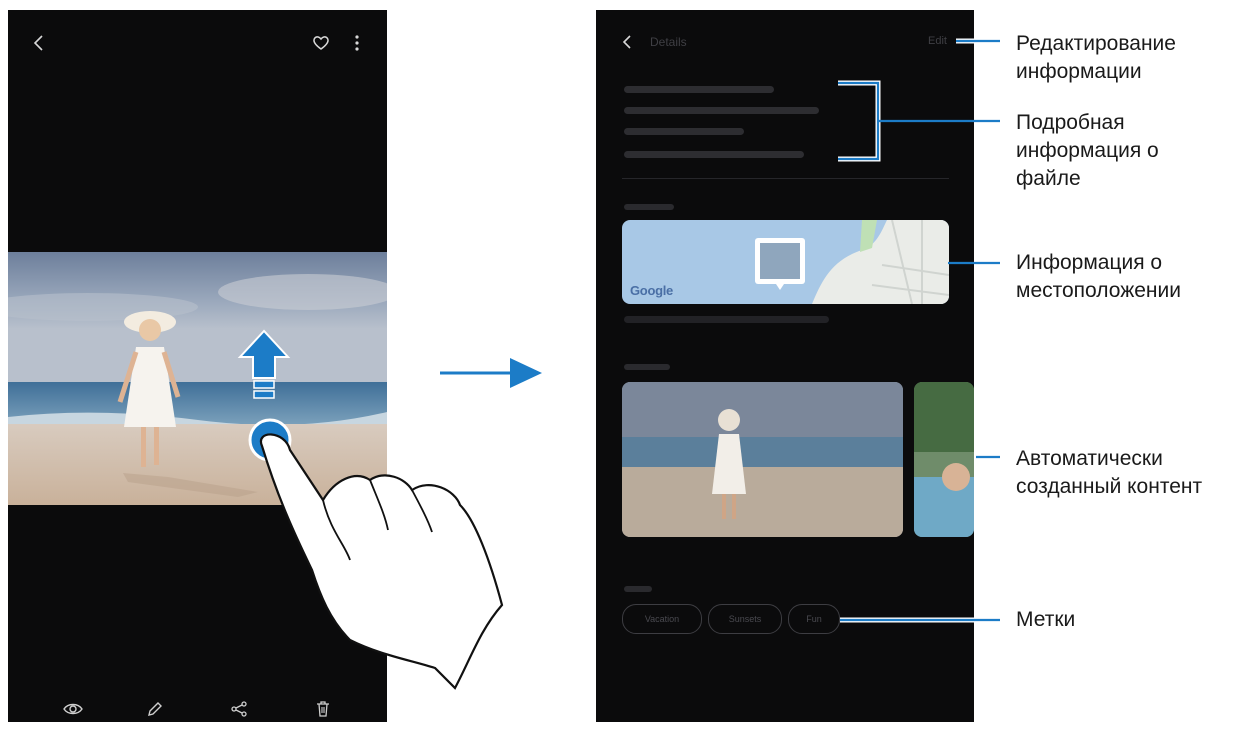 The image size is (1236, 731). I want to click on stories-section-label, so click(647, 367).